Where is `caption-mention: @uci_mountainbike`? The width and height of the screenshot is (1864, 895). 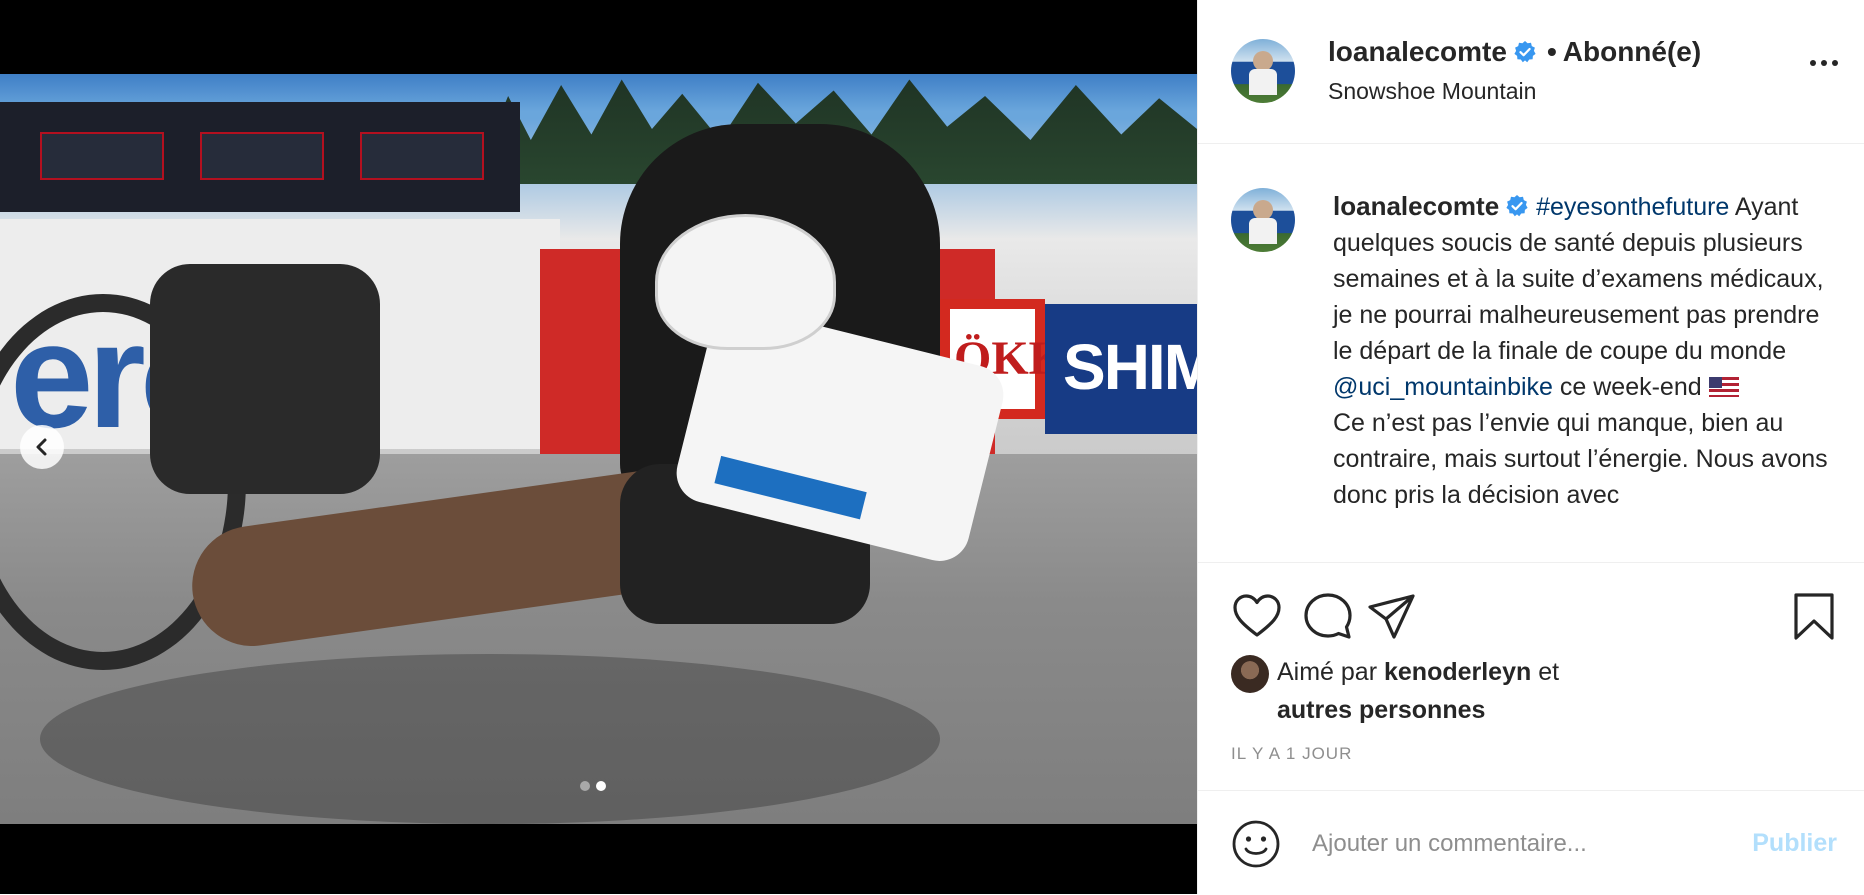
caption-mention: @uci_mountainbike is located at coordinates (1443, 387).